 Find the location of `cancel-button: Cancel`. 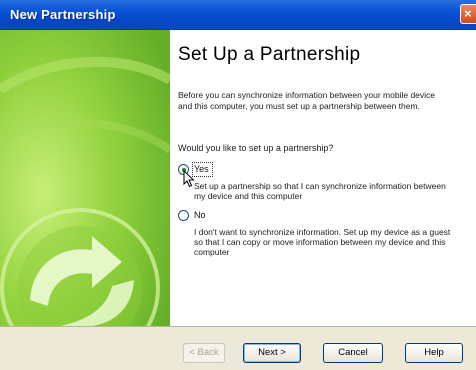

cancel-button: Cancel is located at coordinates (353, 353).